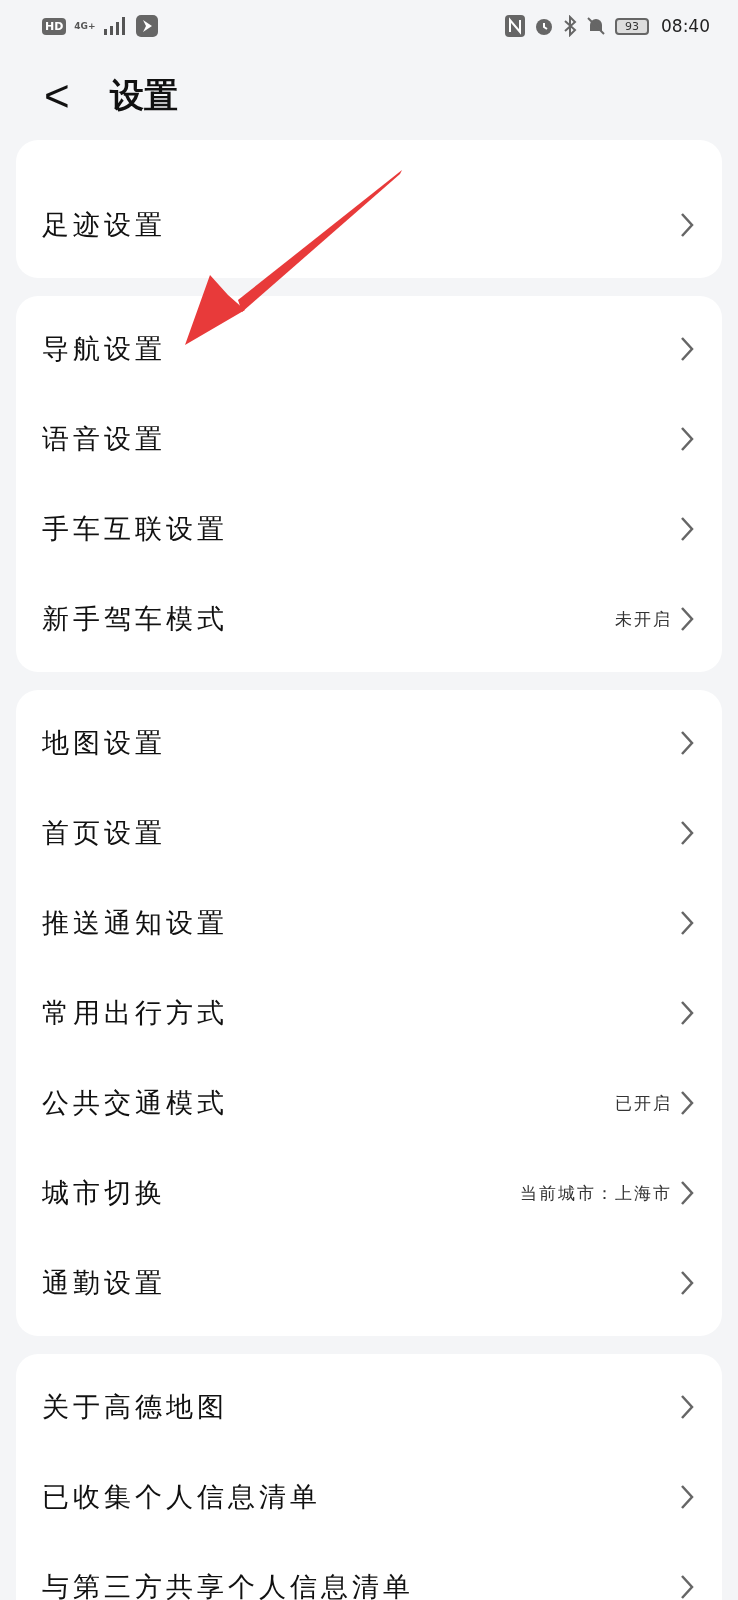 This screenshot has width=738, height=1600. Describe the element at coordinates (596, 26) in the screenshot. I see `muted-bell-icon` at that location.